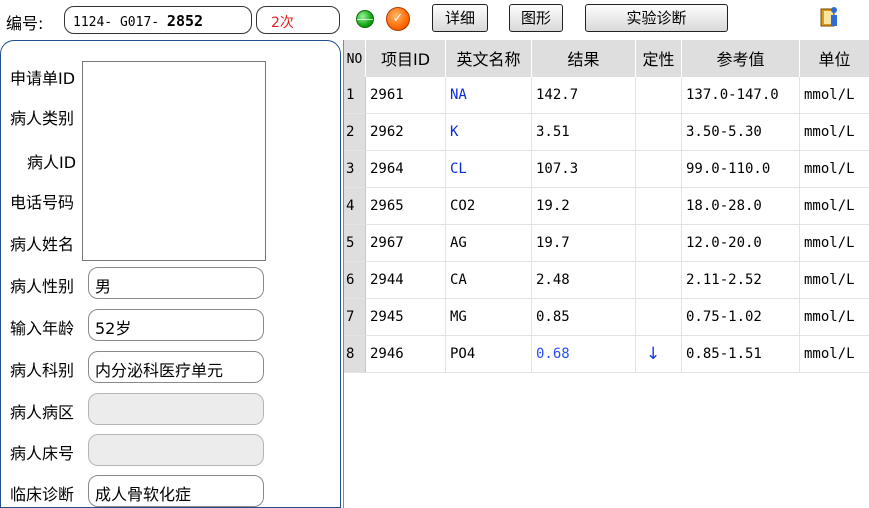 The image size is (869, 508). I want to click on row-result: 107.3, so click(584, 169).